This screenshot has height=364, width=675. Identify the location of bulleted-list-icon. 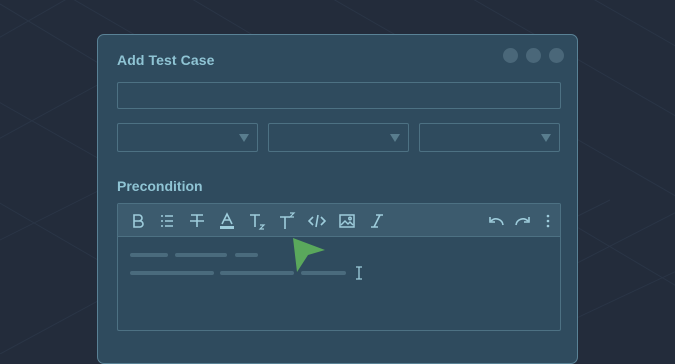
(167, 221).